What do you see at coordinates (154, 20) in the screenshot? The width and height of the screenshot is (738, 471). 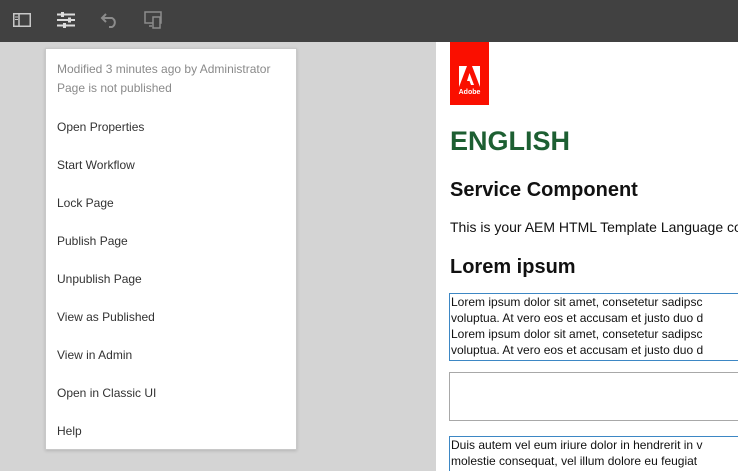 I see `emulator-icon` at bounding box center [154, 20].